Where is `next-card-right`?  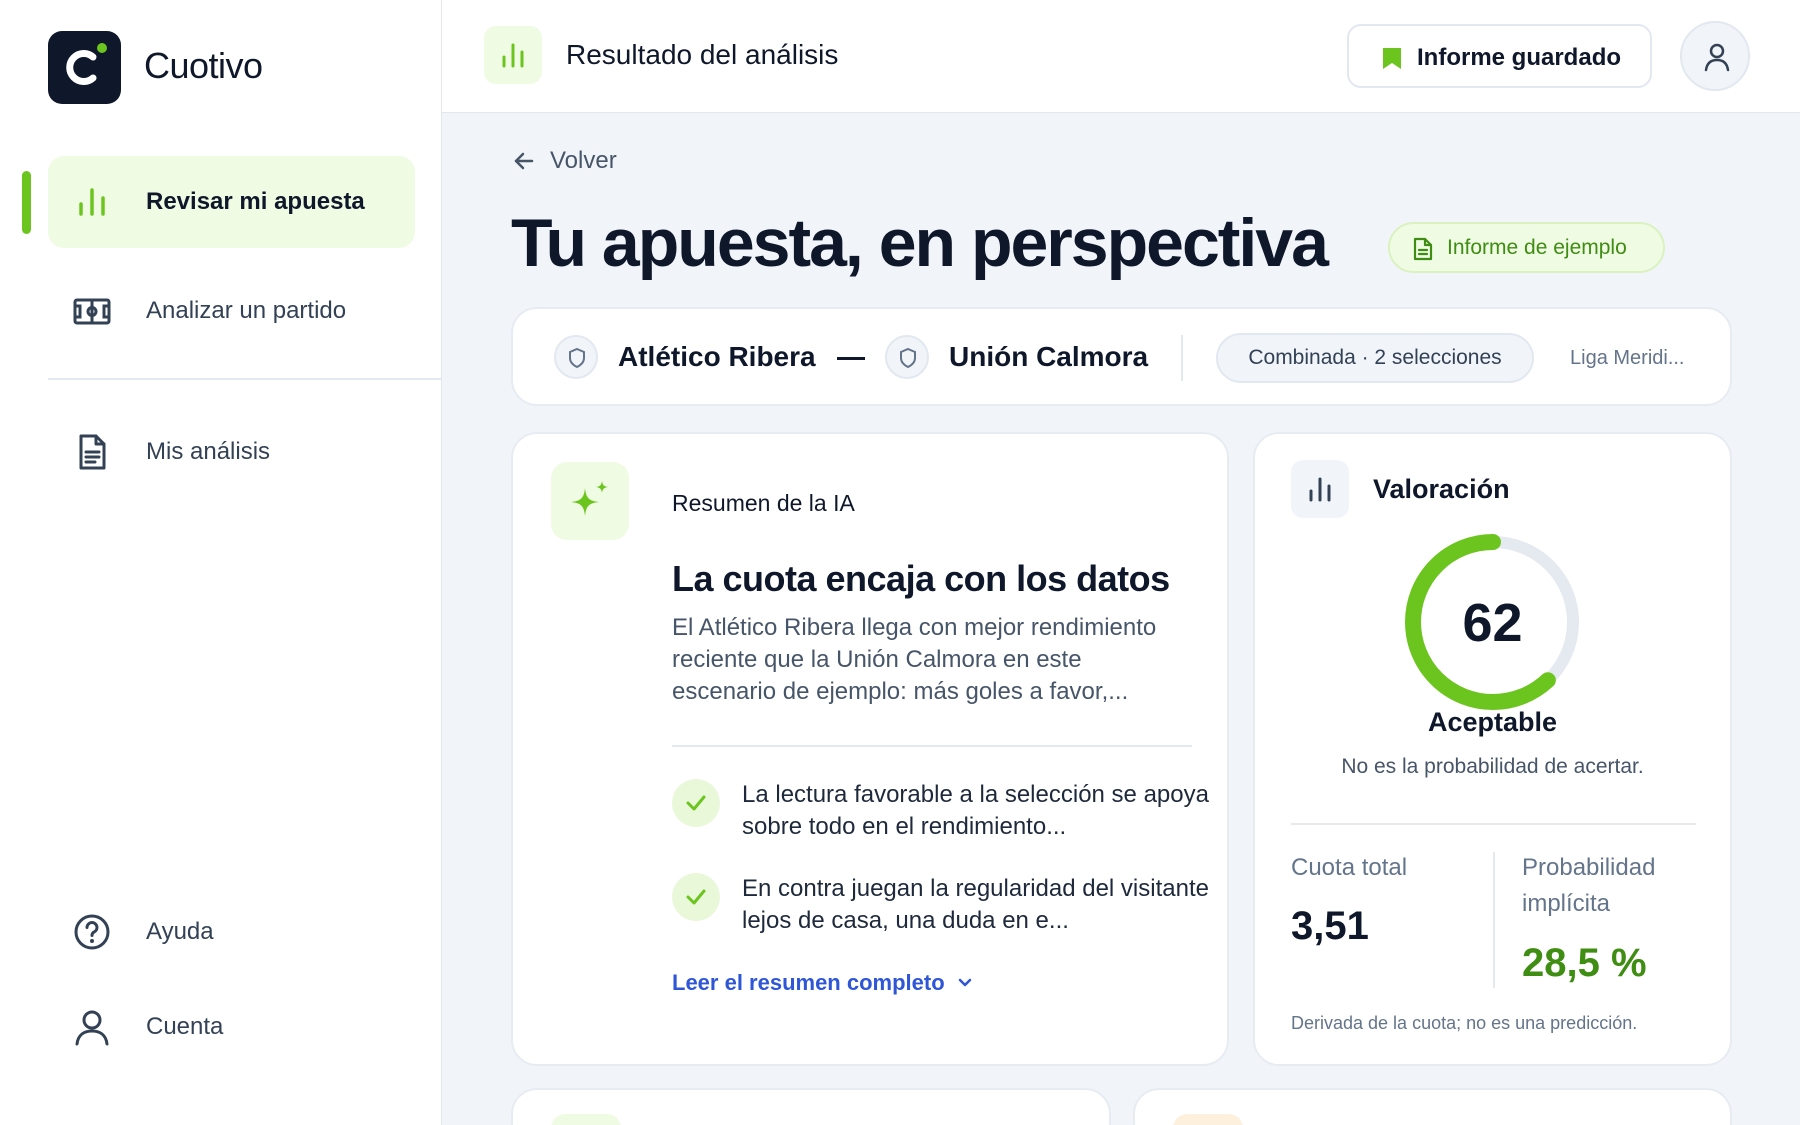
next-card-right is located at coordinates (1432, 1106).